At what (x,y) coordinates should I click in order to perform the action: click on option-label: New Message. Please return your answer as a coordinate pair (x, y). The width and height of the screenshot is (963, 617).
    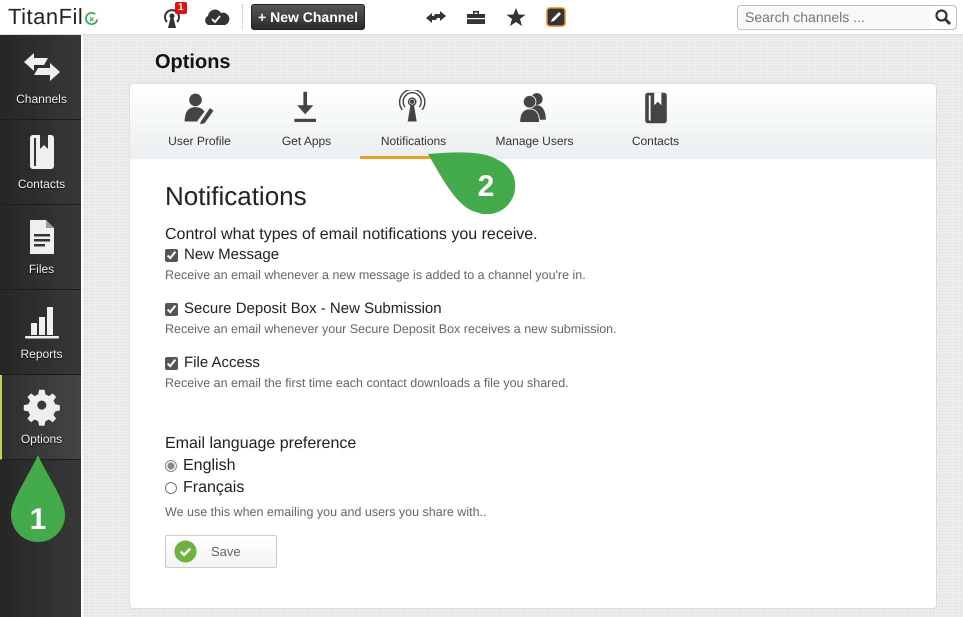
    Looking at the image, I should click on (232, 255).